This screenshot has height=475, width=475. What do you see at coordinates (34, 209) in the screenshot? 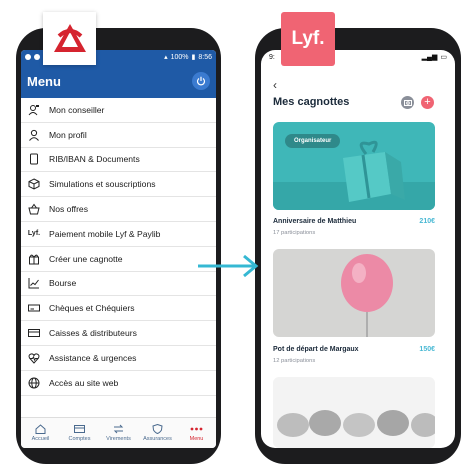
I see `basket-icon` at bounding box center [34, 209].